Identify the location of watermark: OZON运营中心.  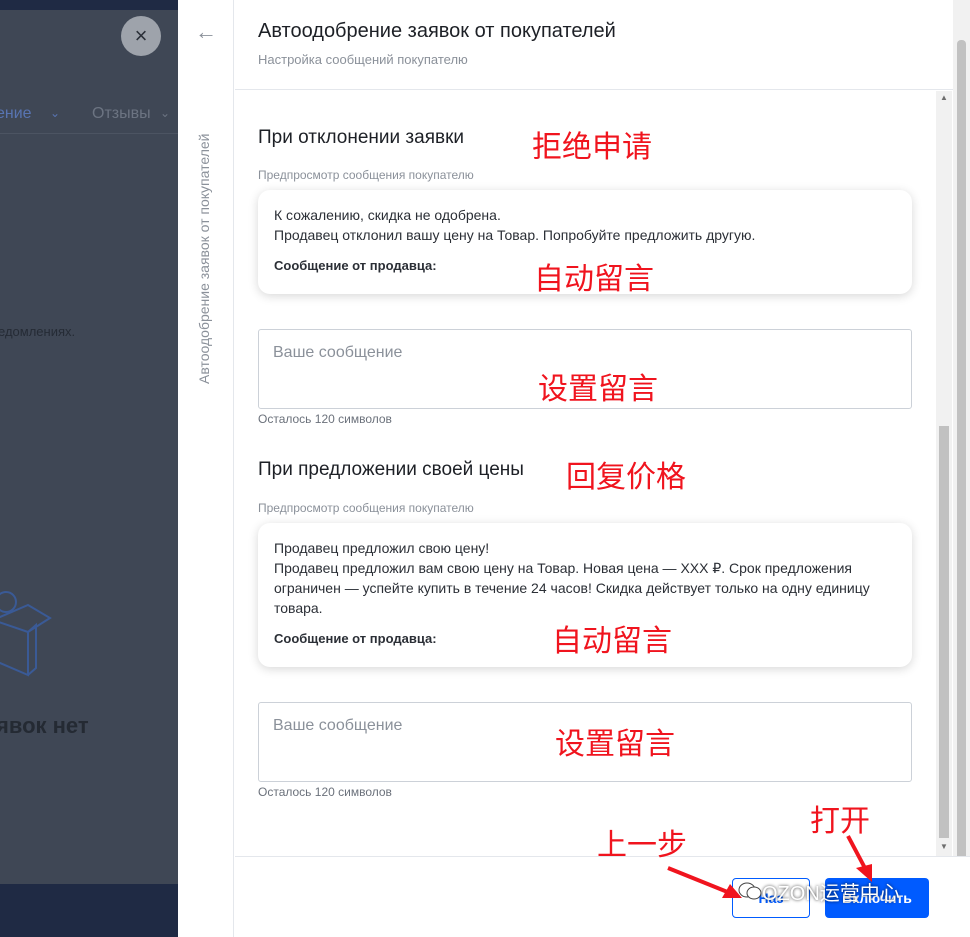
(816, 891).